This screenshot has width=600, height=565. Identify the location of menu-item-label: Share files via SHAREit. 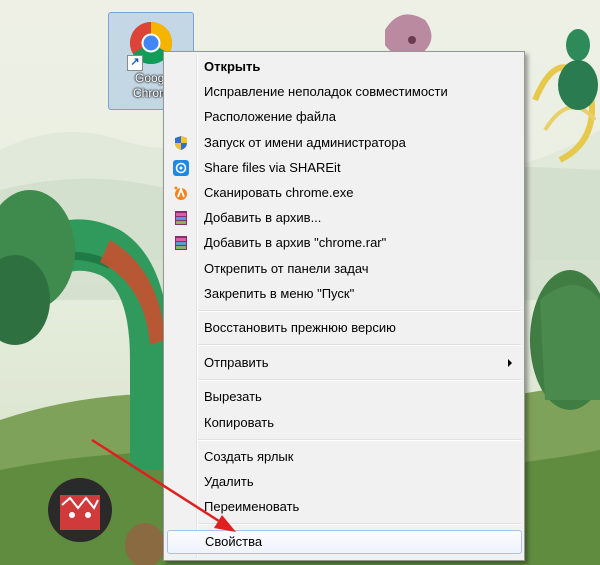
(272, 167).